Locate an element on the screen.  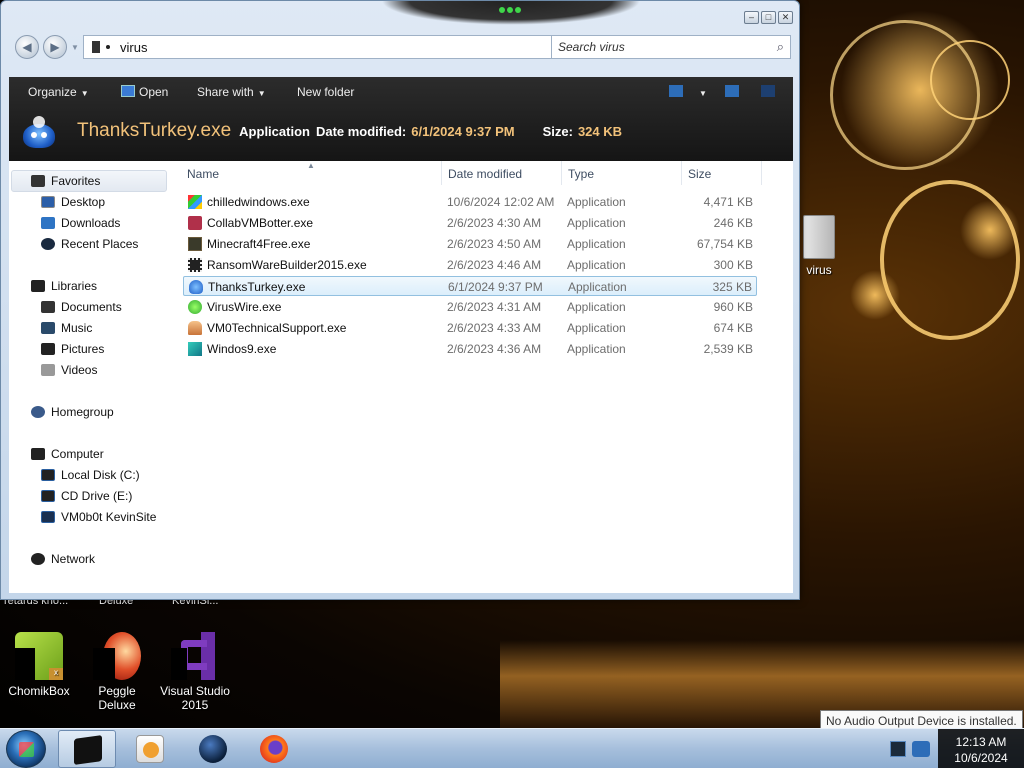
hard-drive-icon is located at coordinates (48, 475).